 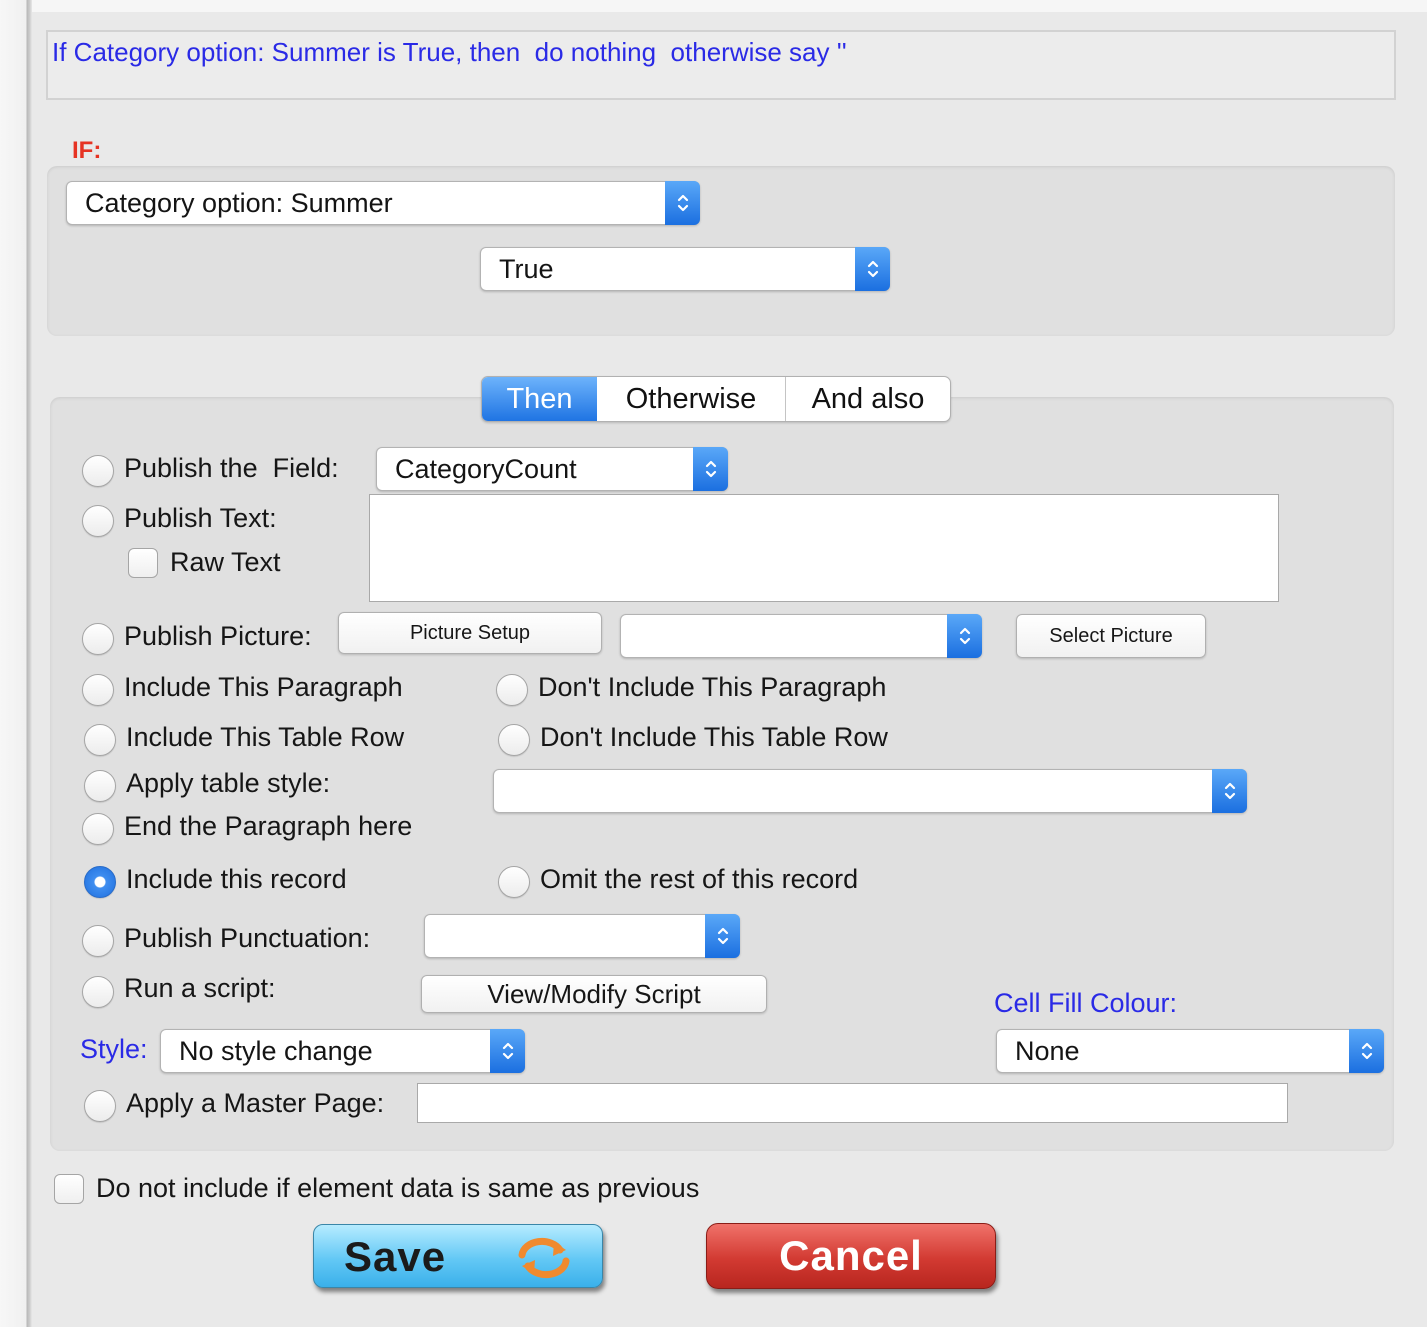 What do you see at coordinates (868, 399) in the screenshot?
I see `tab-and-also: And also` at bounding box center [868, 399].